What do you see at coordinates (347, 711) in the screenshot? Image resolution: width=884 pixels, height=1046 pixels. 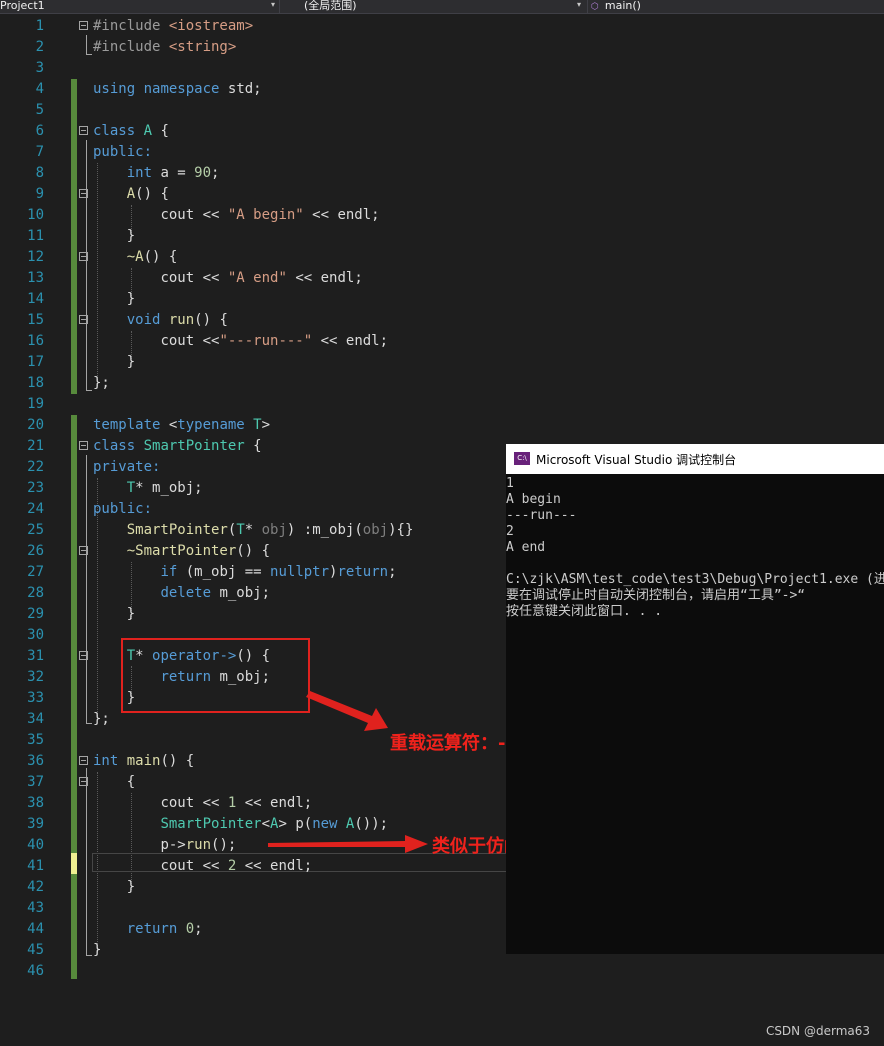 I see `arrow-overload` at bounding box center [347, 711].